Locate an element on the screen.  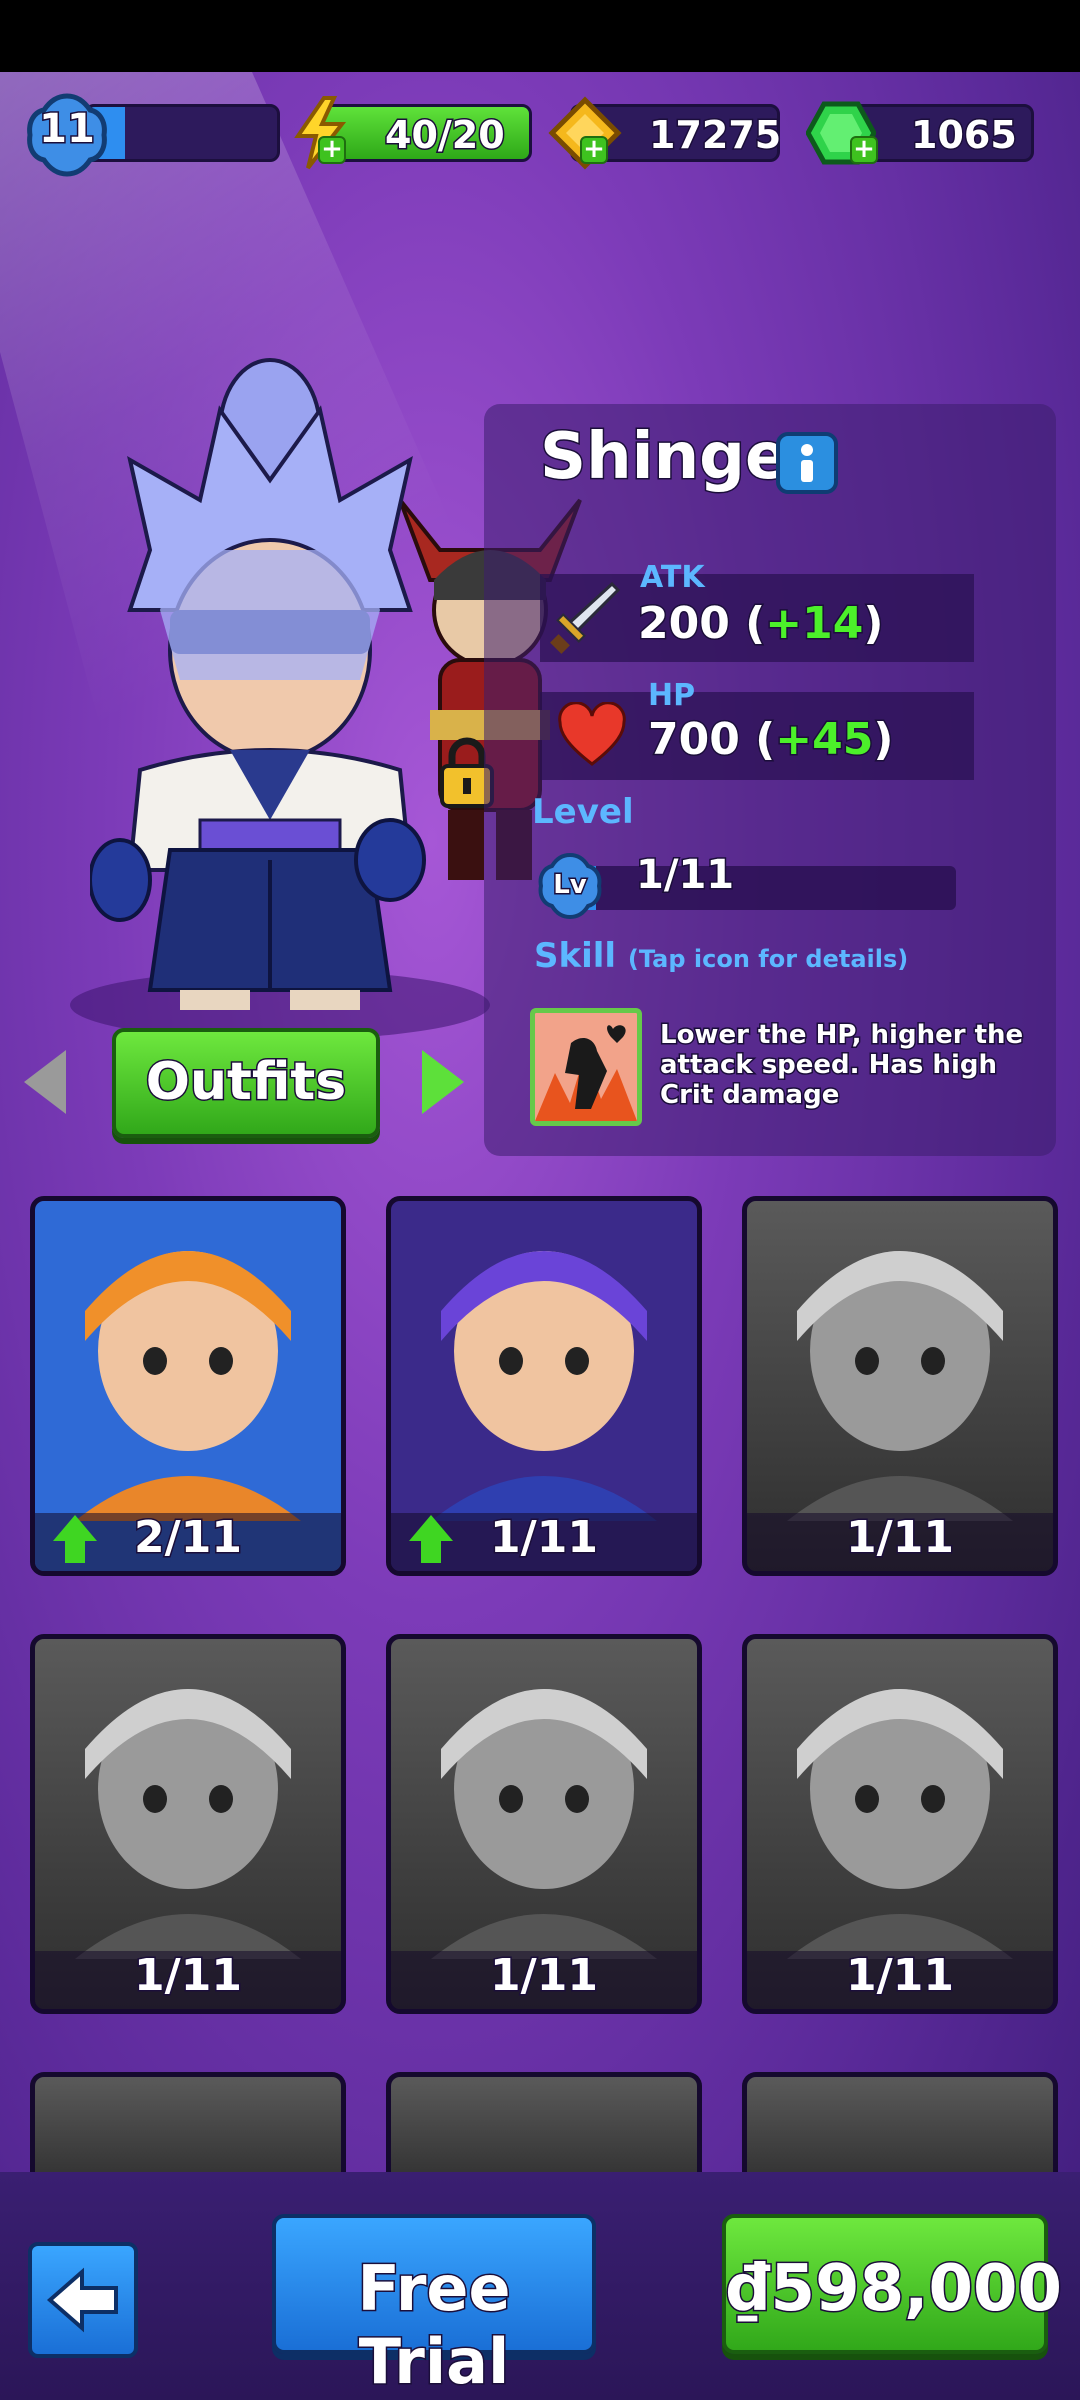
purchase-price-button: ₫598,000 is located at coordinates (893, 2284).